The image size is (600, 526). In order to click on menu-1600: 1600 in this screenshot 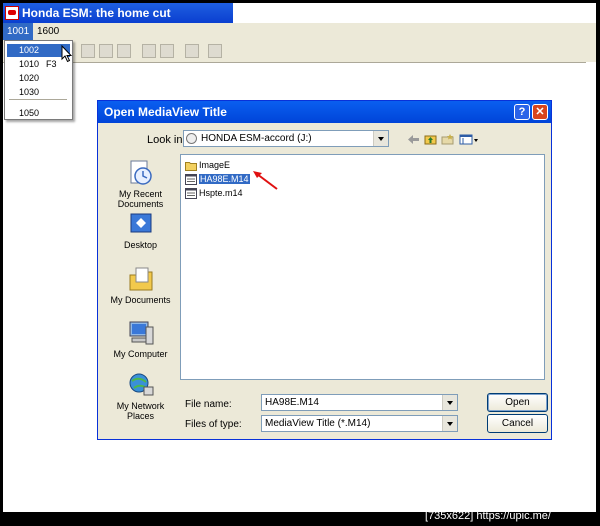, I will do `click(48, 31)`.